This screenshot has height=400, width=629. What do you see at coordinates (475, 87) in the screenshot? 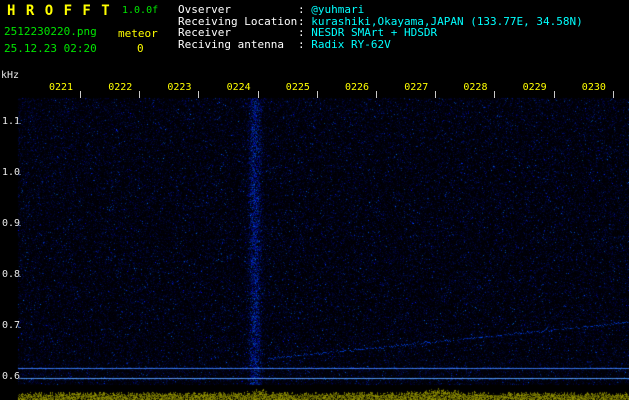
I see `time-tick-label: 0228` at bounding box center [475, 87].